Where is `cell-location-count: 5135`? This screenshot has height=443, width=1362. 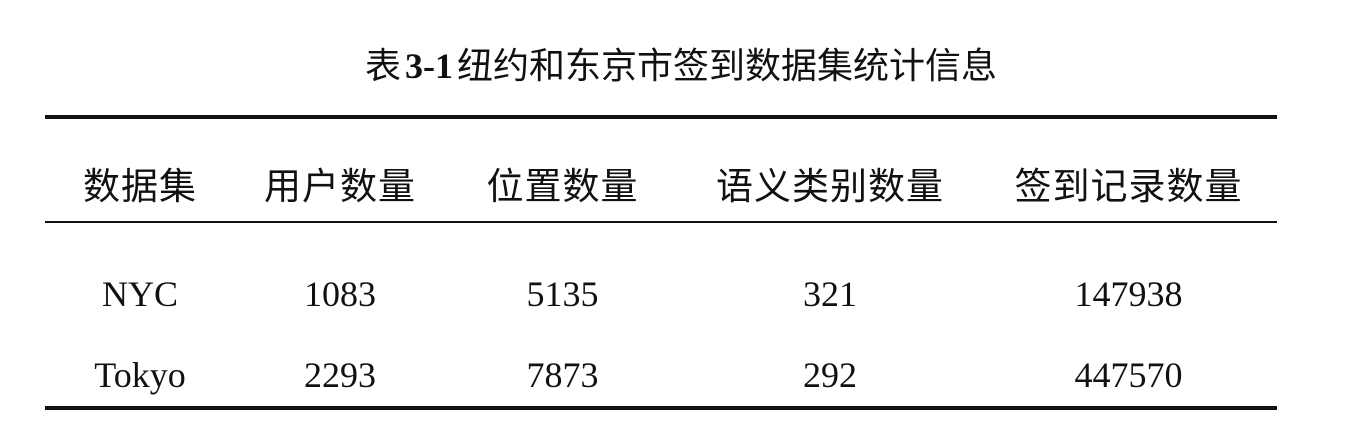
cell-location-count: 5135 is located at coordinates (562, 294).